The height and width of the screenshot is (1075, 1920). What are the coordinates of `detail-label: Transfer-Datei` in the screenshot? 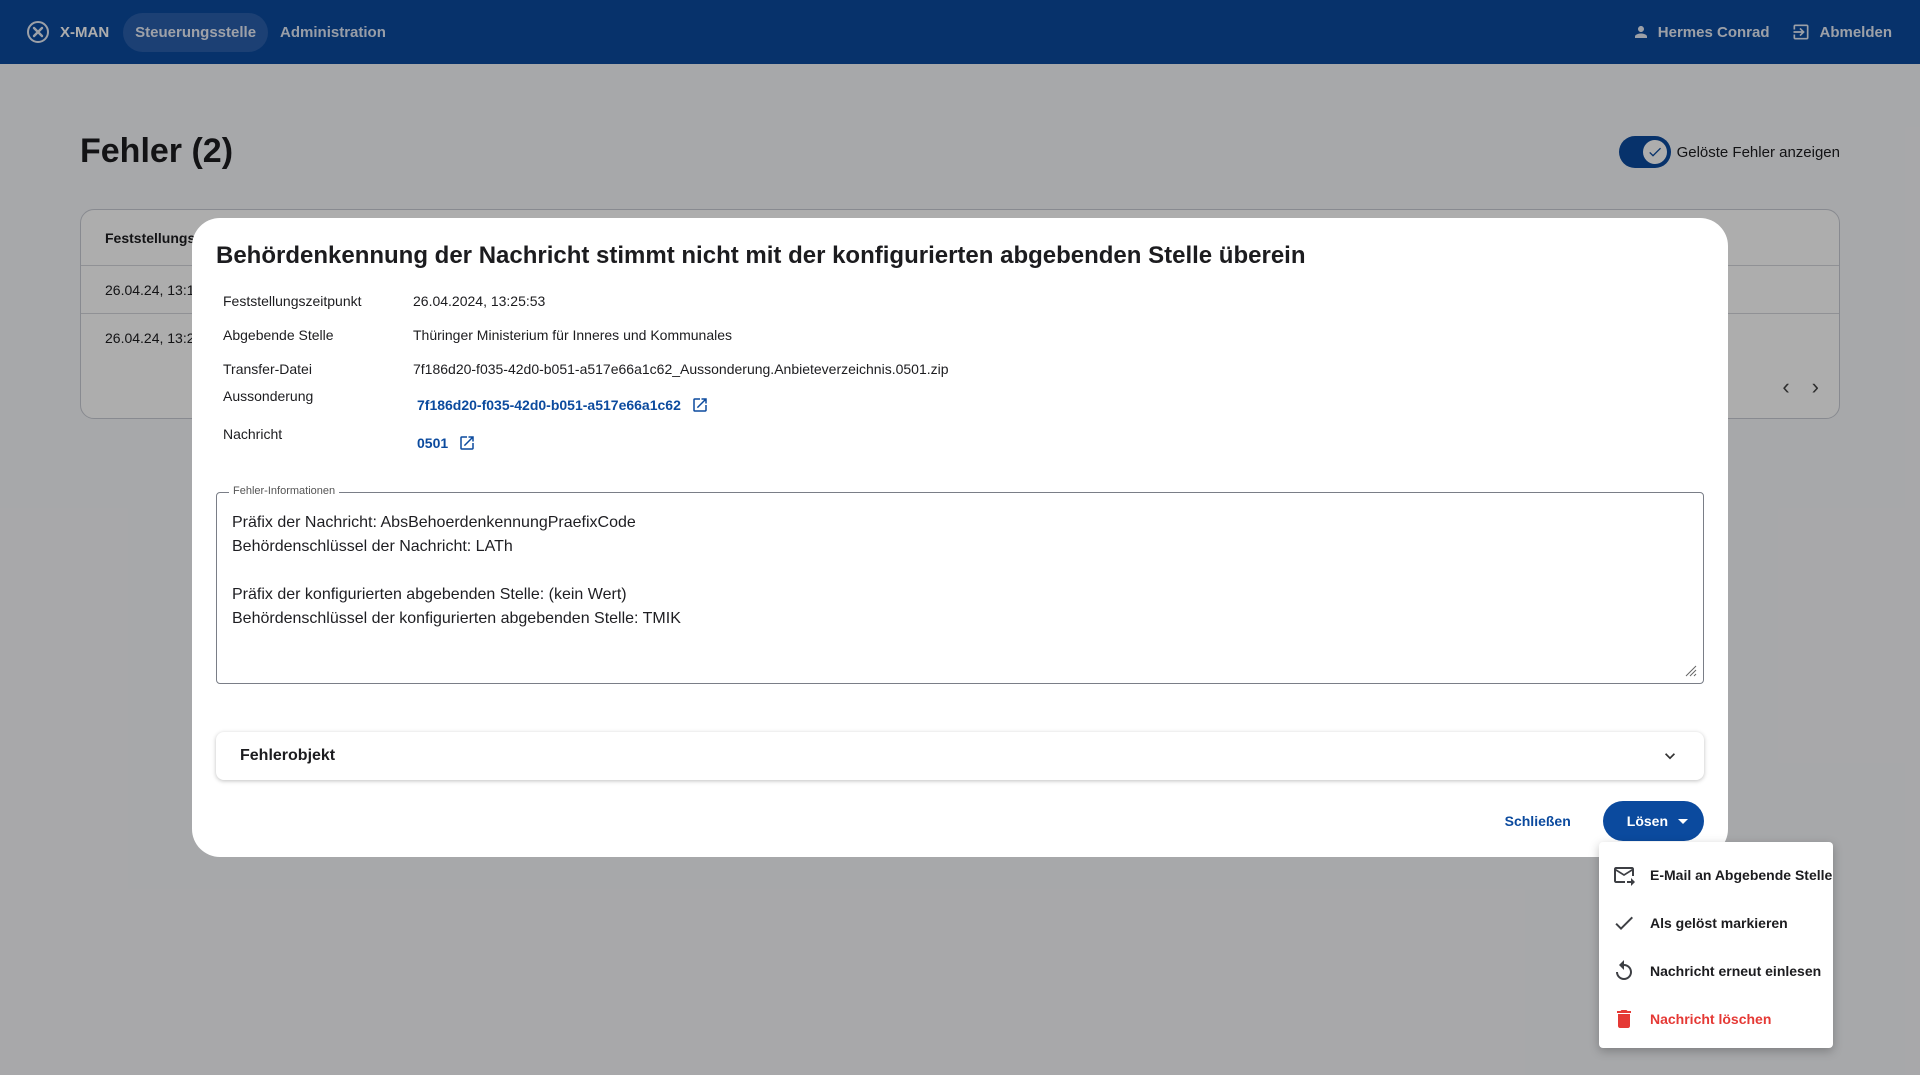 It's located at (267, 369).